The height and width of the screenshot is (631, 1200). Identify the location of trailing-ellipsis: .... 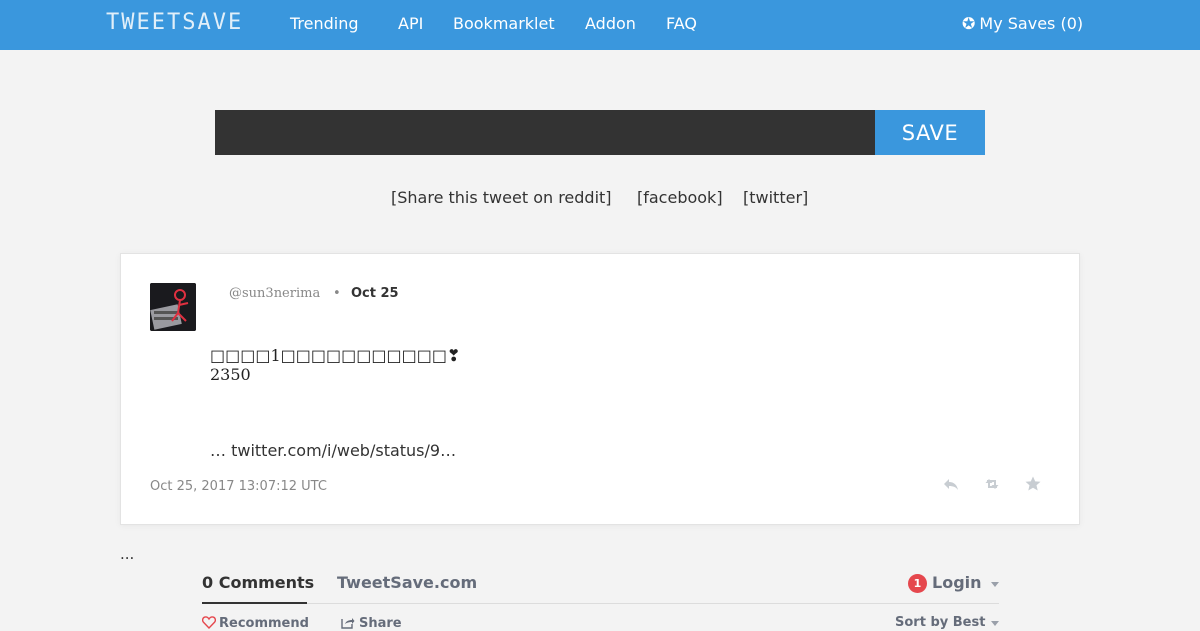
(127, 554).